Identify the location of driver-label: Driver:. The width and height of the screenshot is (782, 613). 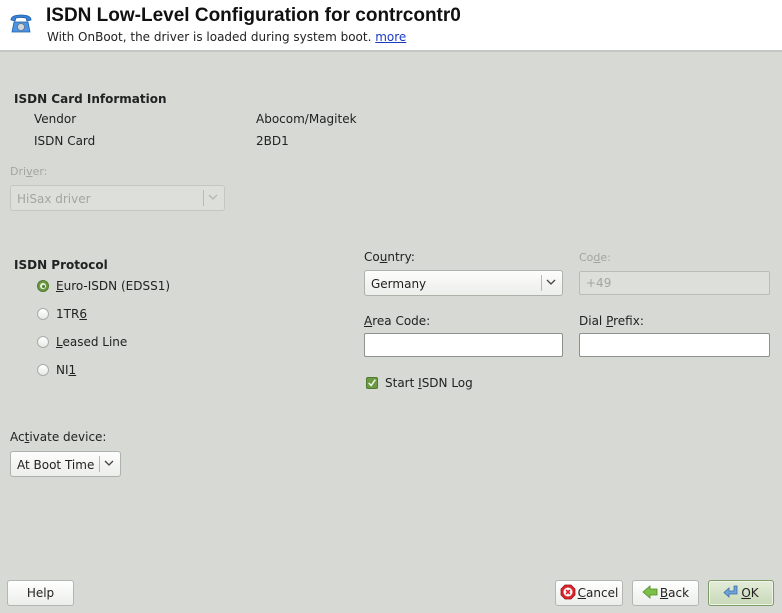
(28, 171).